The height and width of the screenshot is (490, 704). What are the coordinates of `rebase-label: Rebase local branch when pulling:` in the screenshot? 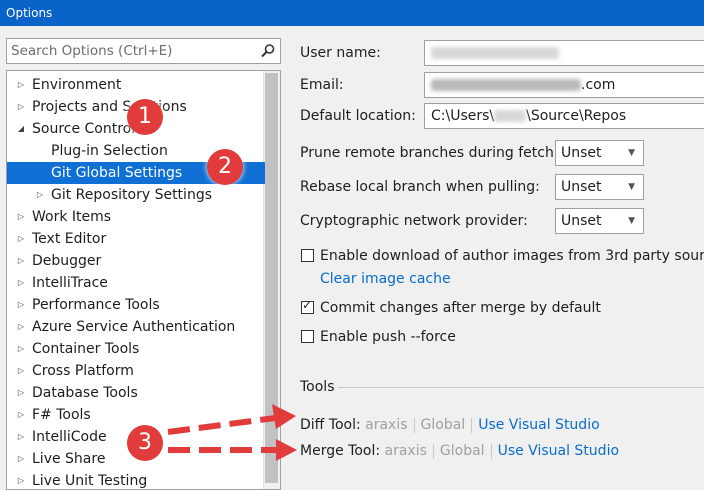 It's located at (420, 187).